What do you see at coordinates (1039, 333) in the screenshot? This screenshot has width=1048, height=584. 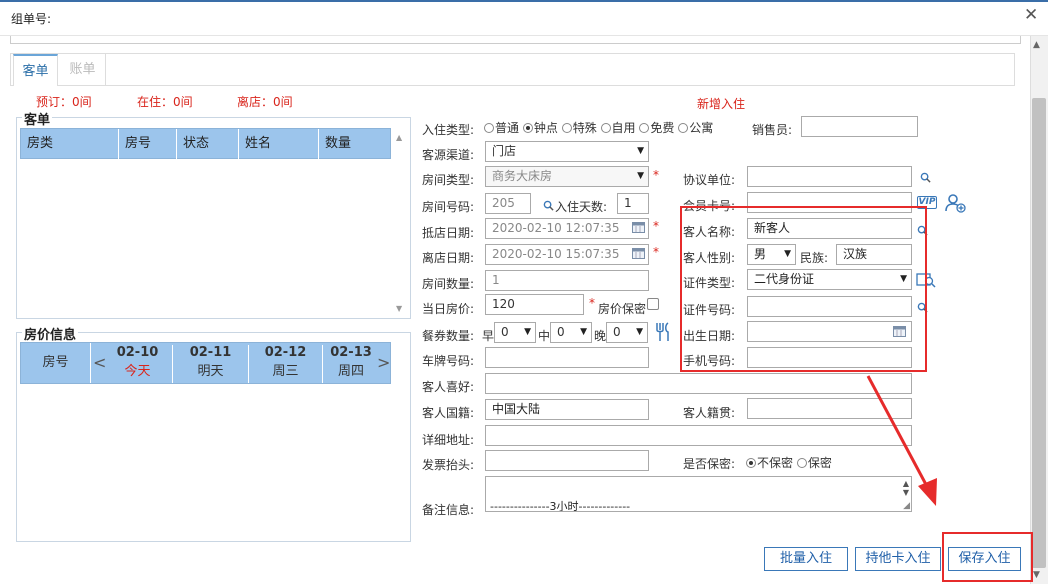 I see `scrollbar-thumb` at bounding box center [1039, 333].